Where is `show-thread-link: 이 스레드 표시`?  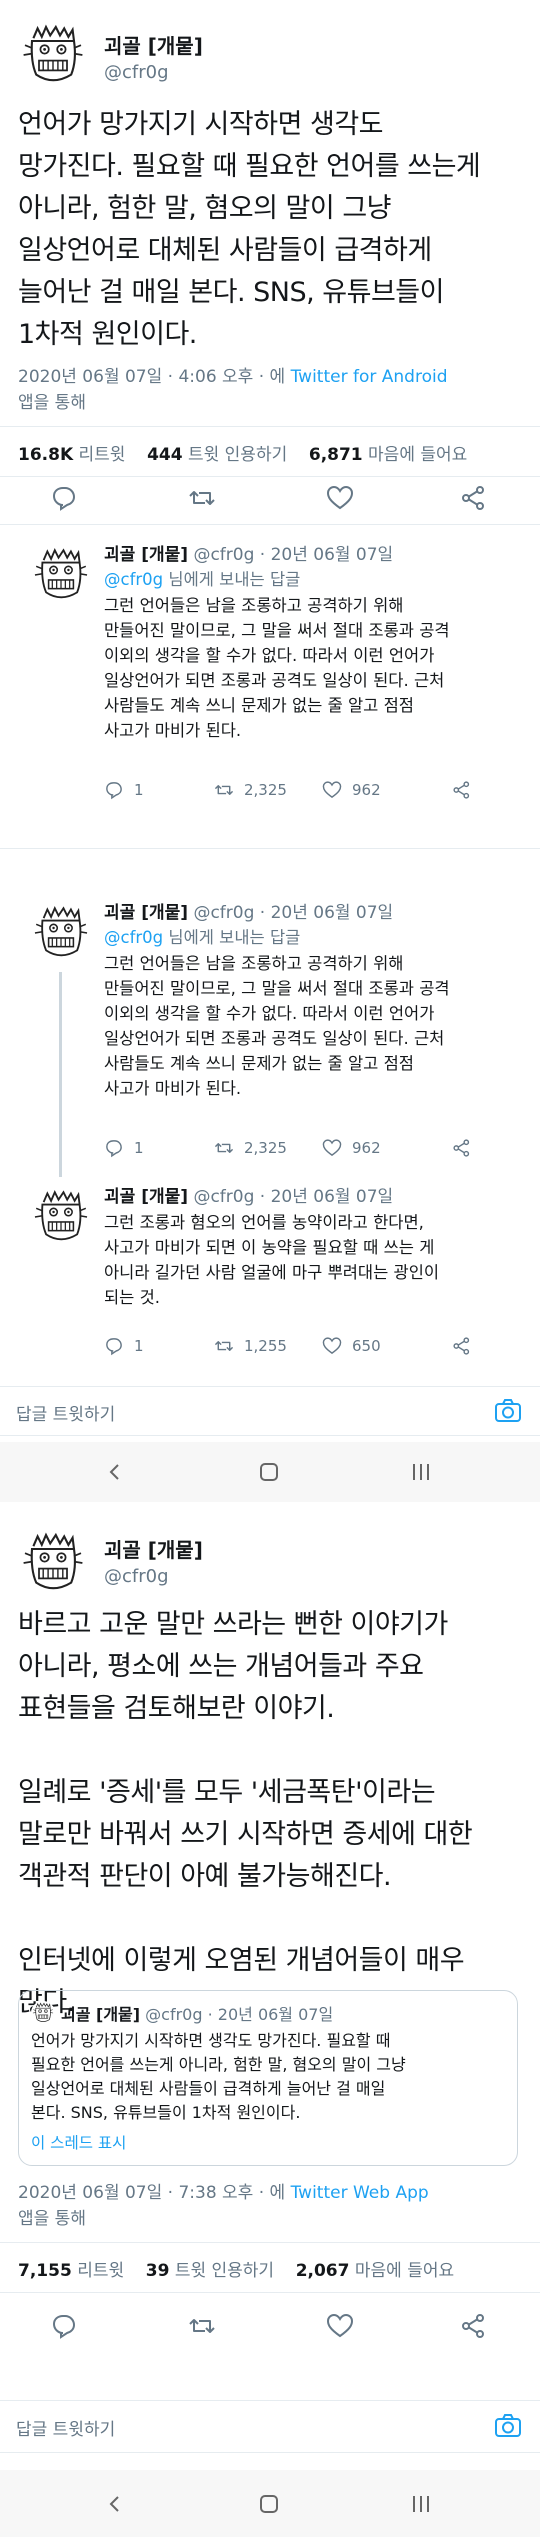 show-thread-link: 이 스레드 표시 is located at coordinates (78, 2142).